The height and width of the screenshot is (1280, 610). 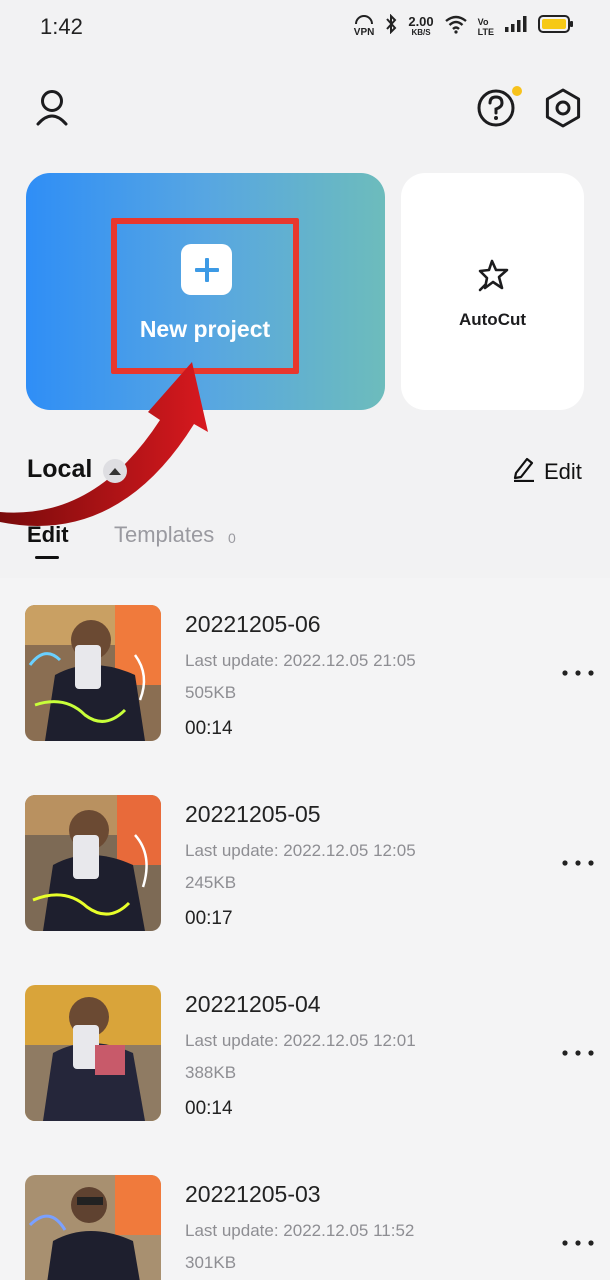 What do you see at coordinates (305, 28) in the screenshot?
I see `status-bar: 1:42 VPN 2.00 KB/S Vo LTE` at bounding box center [305, 28].